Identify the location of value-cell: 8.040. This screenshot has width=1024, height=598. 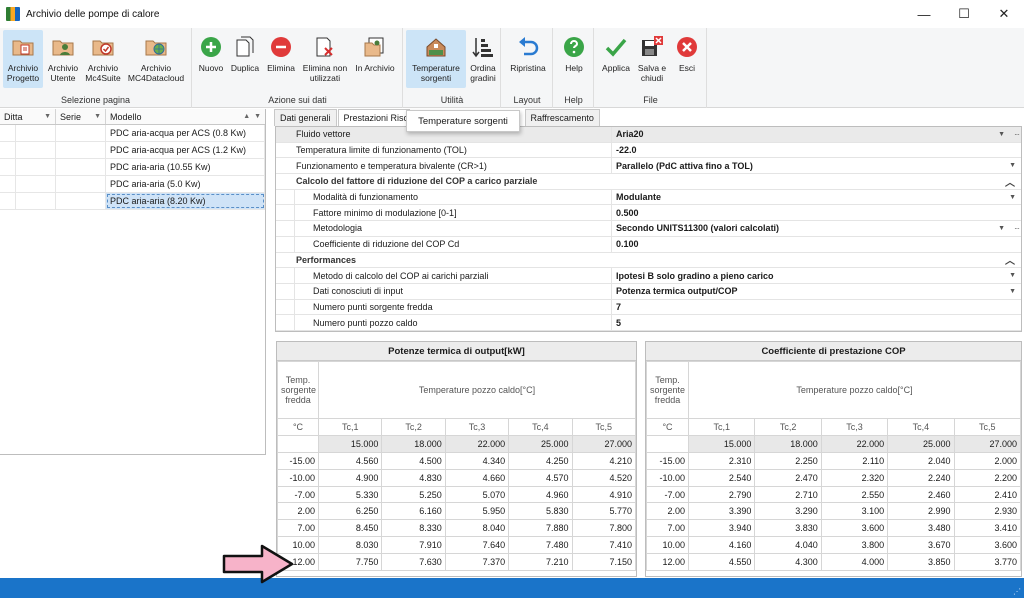
(477, 528).